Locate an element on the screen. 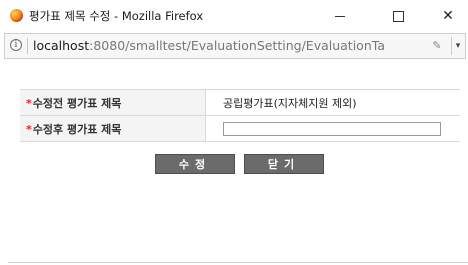  minimize-button is located at coordinates (340, 16).